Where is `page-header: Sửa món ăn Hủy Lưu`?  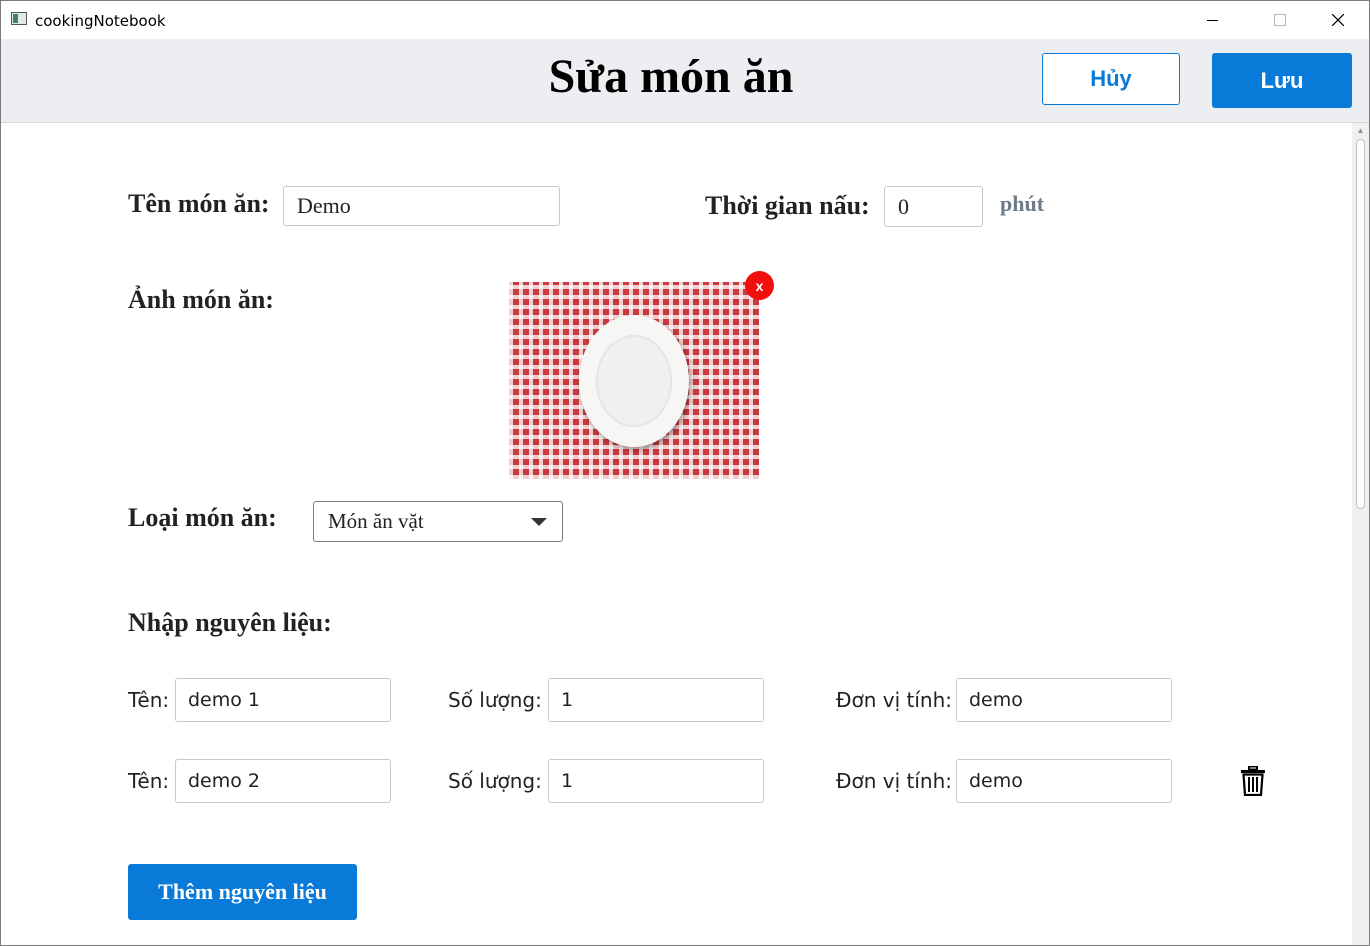
page-header: Sửa món ăn Hủy Lưu is located at coordinates (685, 81).